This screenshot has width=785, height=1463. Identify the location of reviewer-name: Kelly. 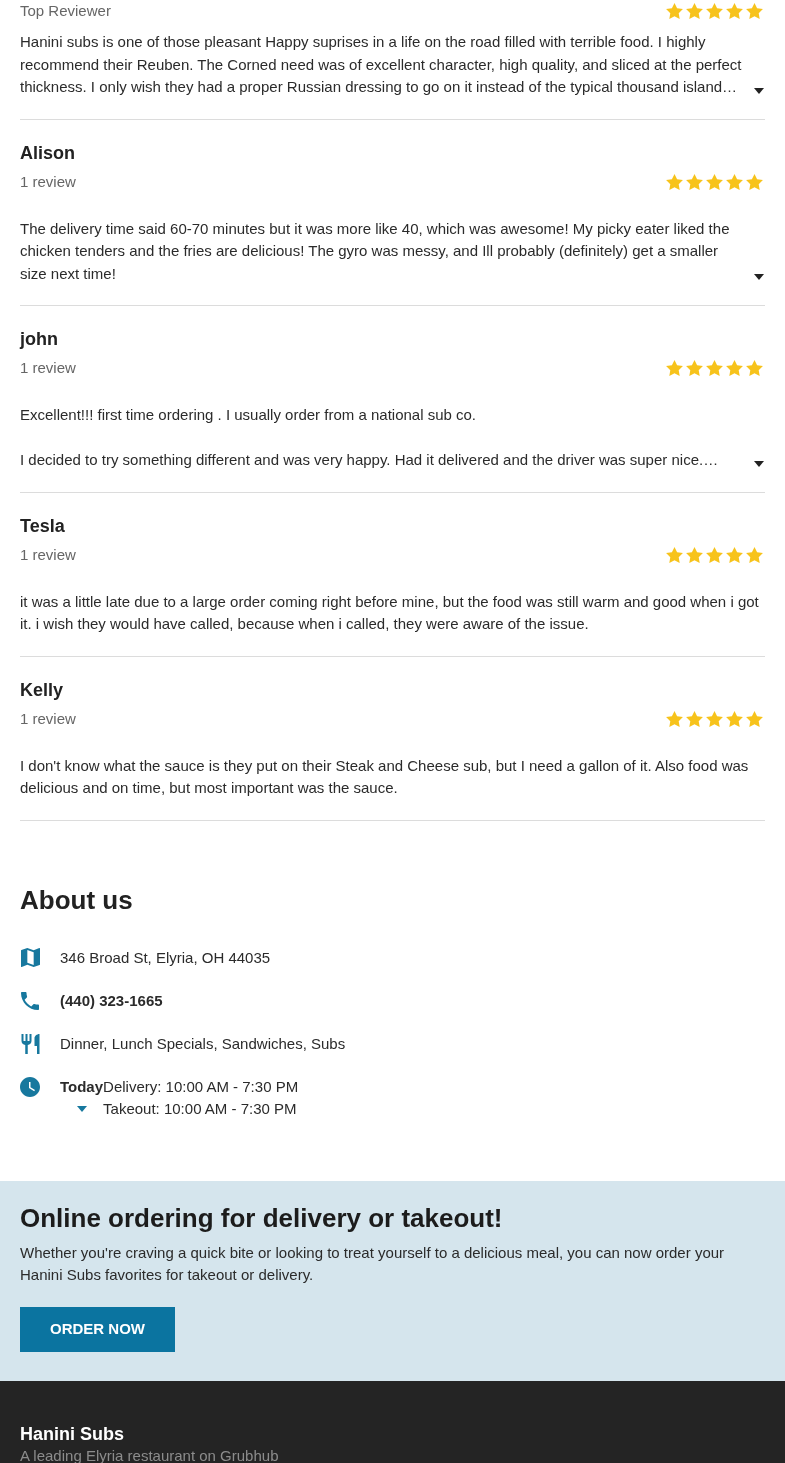
(42, 689).